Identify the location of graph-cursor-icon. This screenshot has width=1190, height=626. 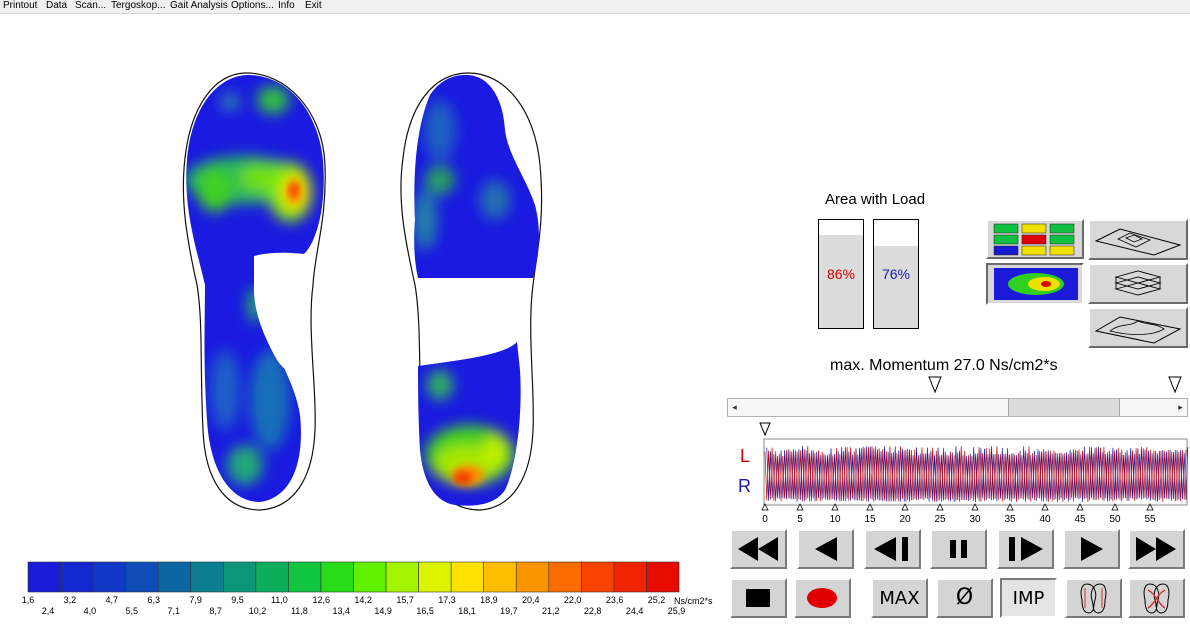
(765, 429).